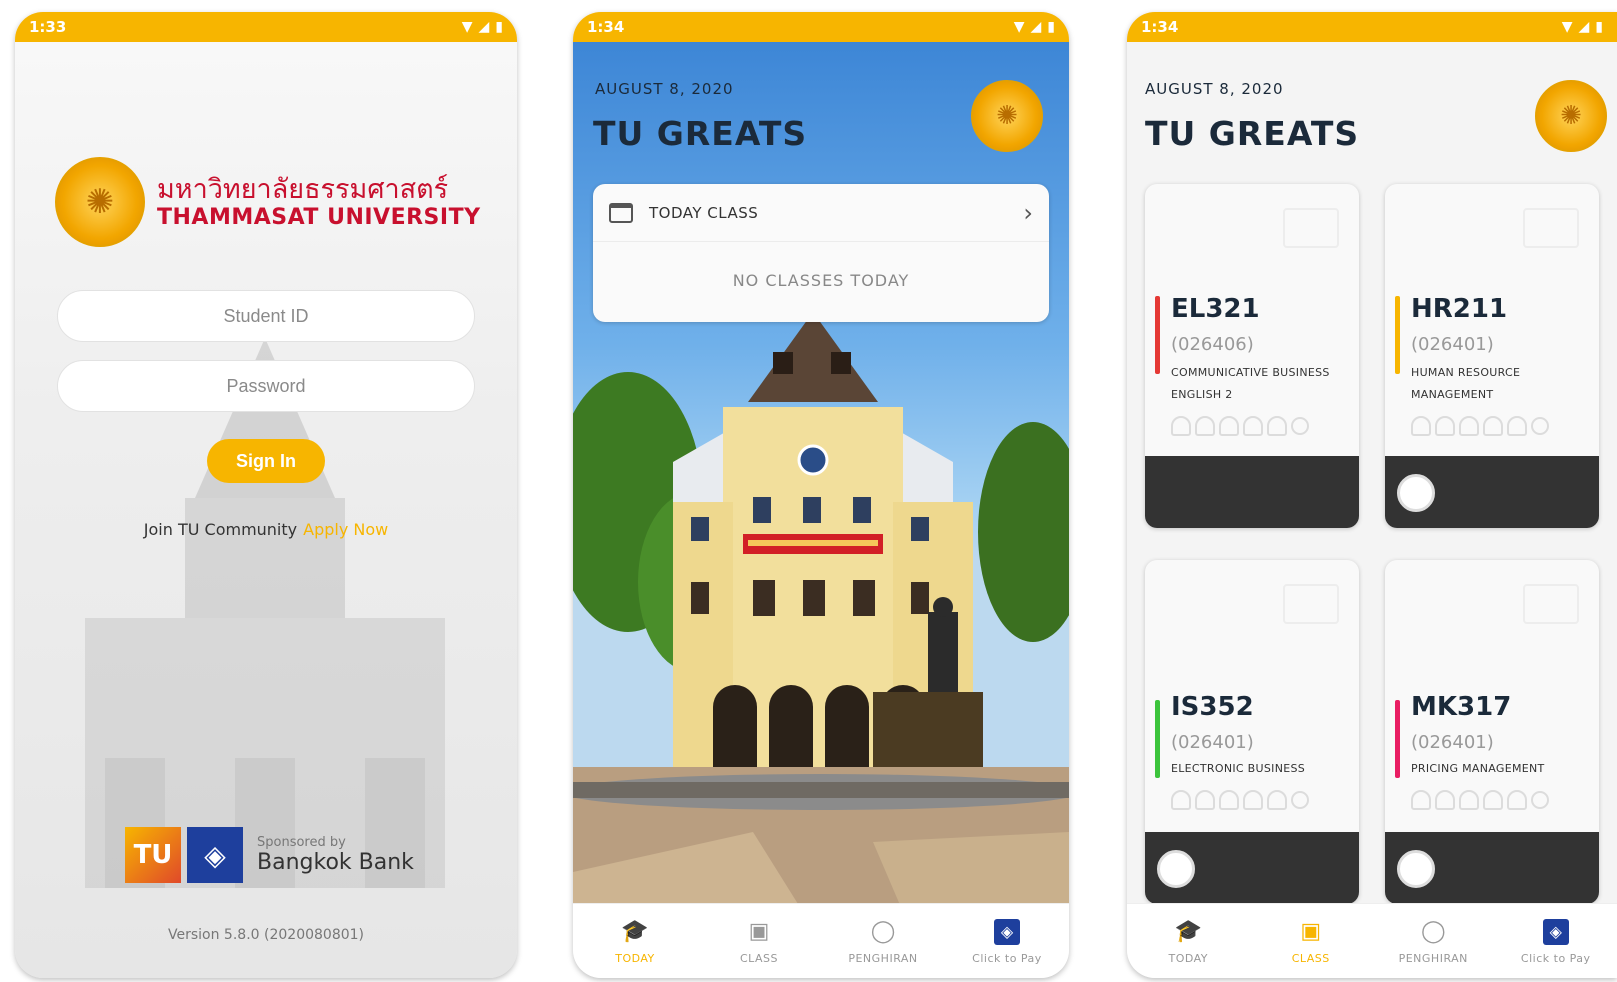 This screenshot has height=982, width=1617. Describe the element at coordinates (621, 212) in the screenshot. I see `calendar-icon` at that location.